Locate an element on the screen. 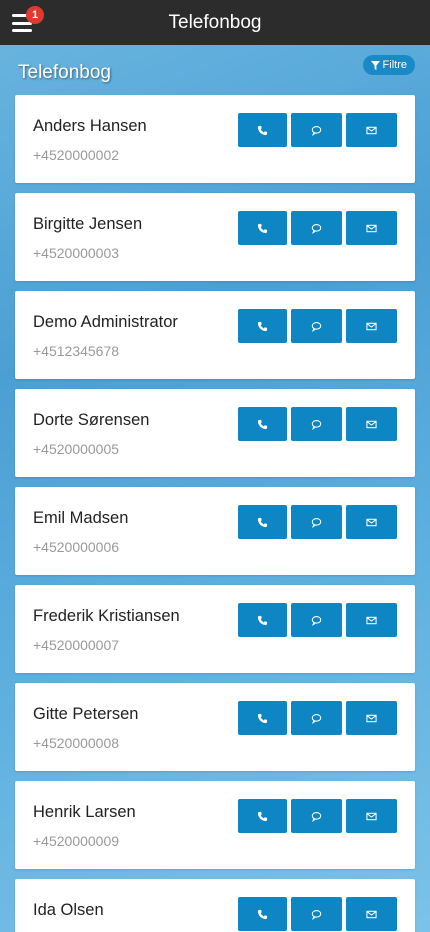  contact-card: Gitte Petersen +4520000008 is located at coordinates (215, 727).